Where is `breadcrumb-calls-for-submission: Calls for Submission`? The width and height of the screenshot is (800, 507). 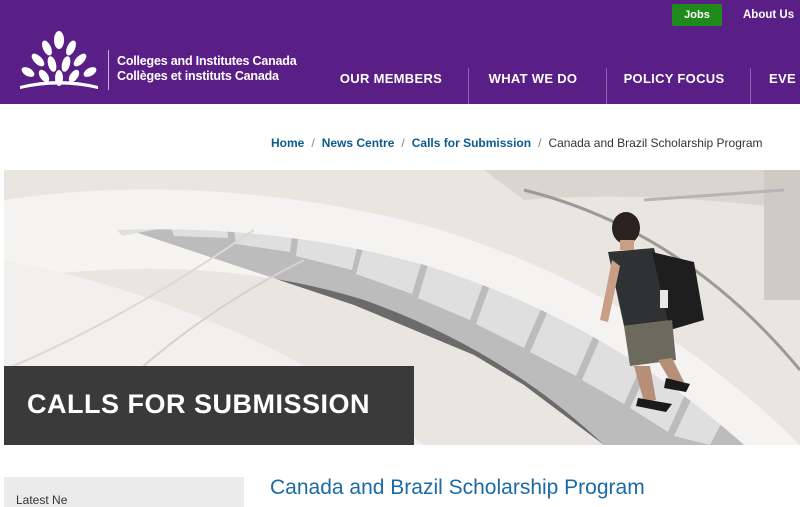 breadcrumb-calls-for-submission: Calls for Submission is located at coordinates (471, 143).